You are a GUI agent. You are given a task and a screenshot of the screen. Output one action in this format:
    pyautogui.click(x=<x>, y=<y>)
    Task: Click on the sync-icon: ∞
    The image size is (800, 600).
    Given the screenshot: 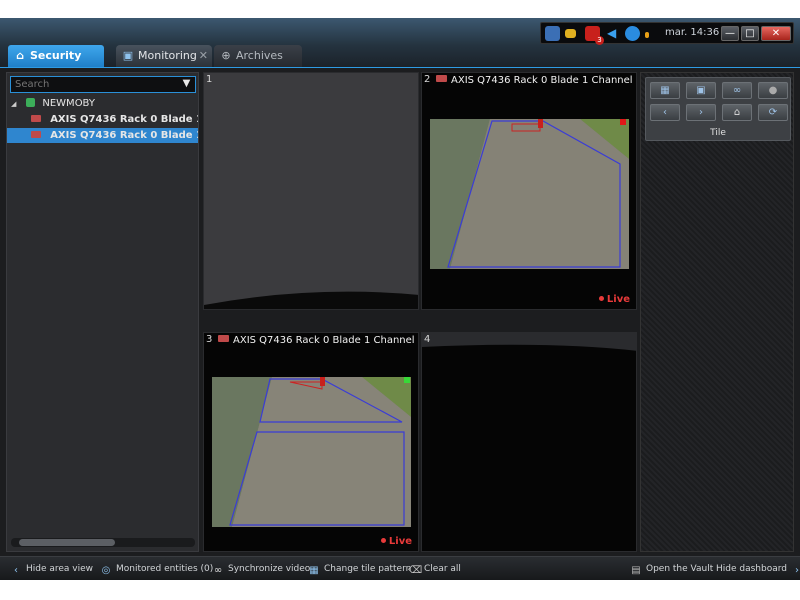 What is the action you would take?
    pyautogui.click(x=218, y=570)
    